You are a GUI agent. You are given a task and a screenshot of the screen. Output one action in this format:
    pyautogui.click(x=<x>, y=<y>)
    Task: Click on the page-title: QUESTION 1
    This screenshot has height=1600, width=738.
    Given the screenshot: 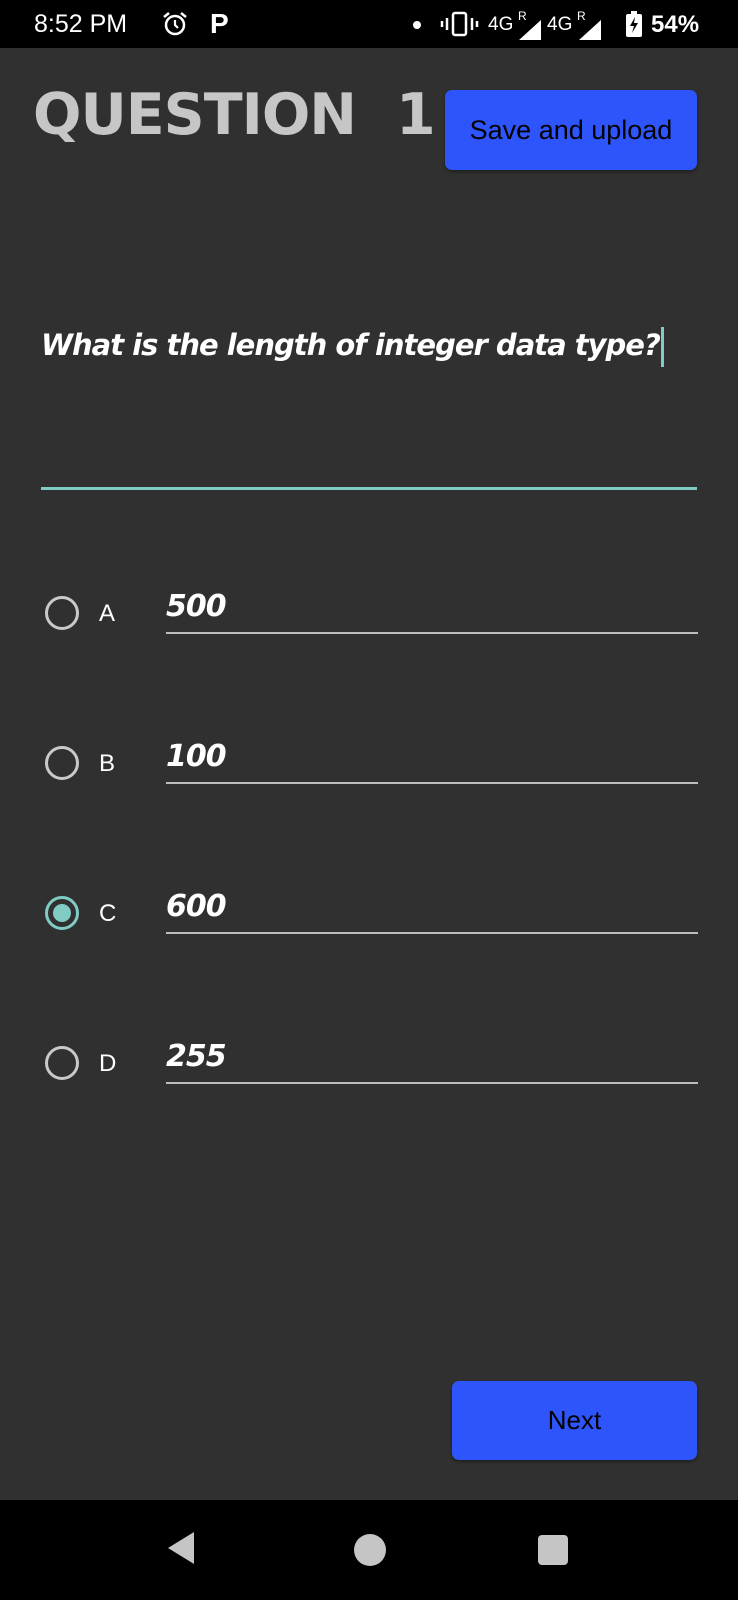 What is the action you would take?
    pyautogui.click(x=234, y=115)
    